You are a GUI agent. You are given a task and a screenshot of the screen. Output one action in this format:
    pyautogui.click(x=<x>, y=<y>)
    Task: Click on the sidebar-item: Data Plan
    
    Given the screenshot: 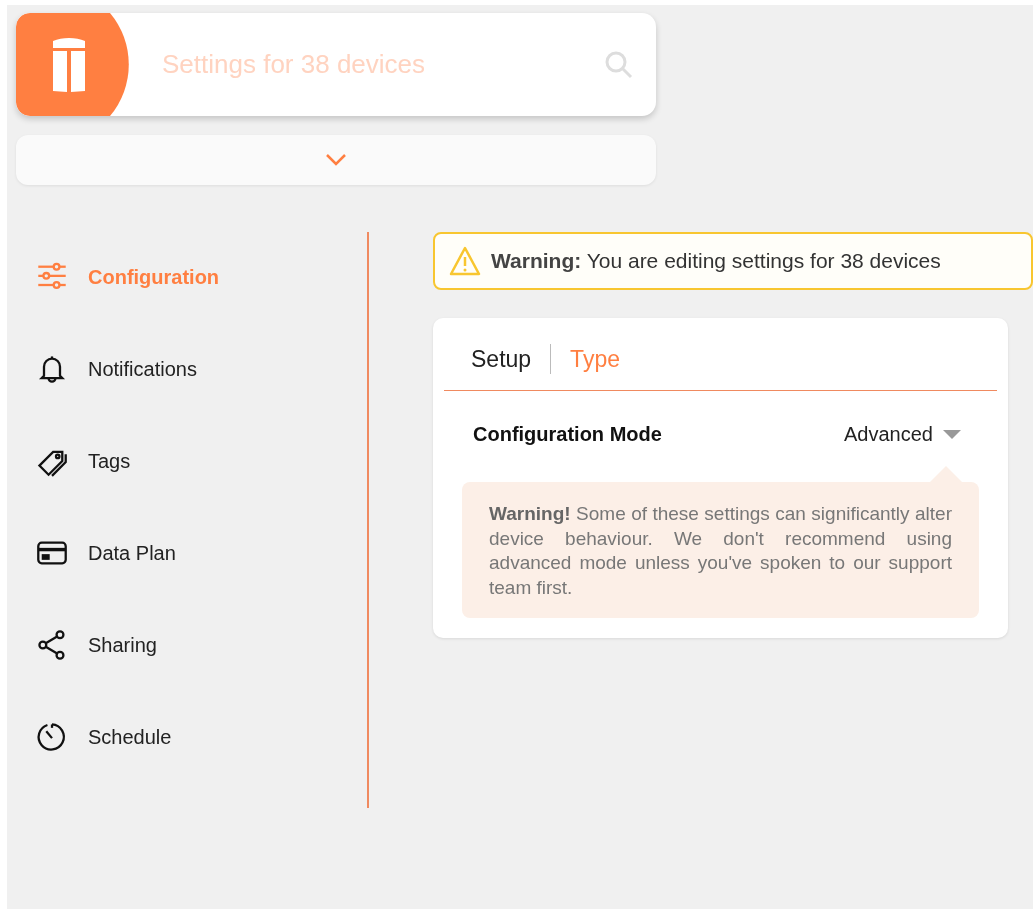 What is the action you would take?
    pyautogui.click(x=201, y=553)
    